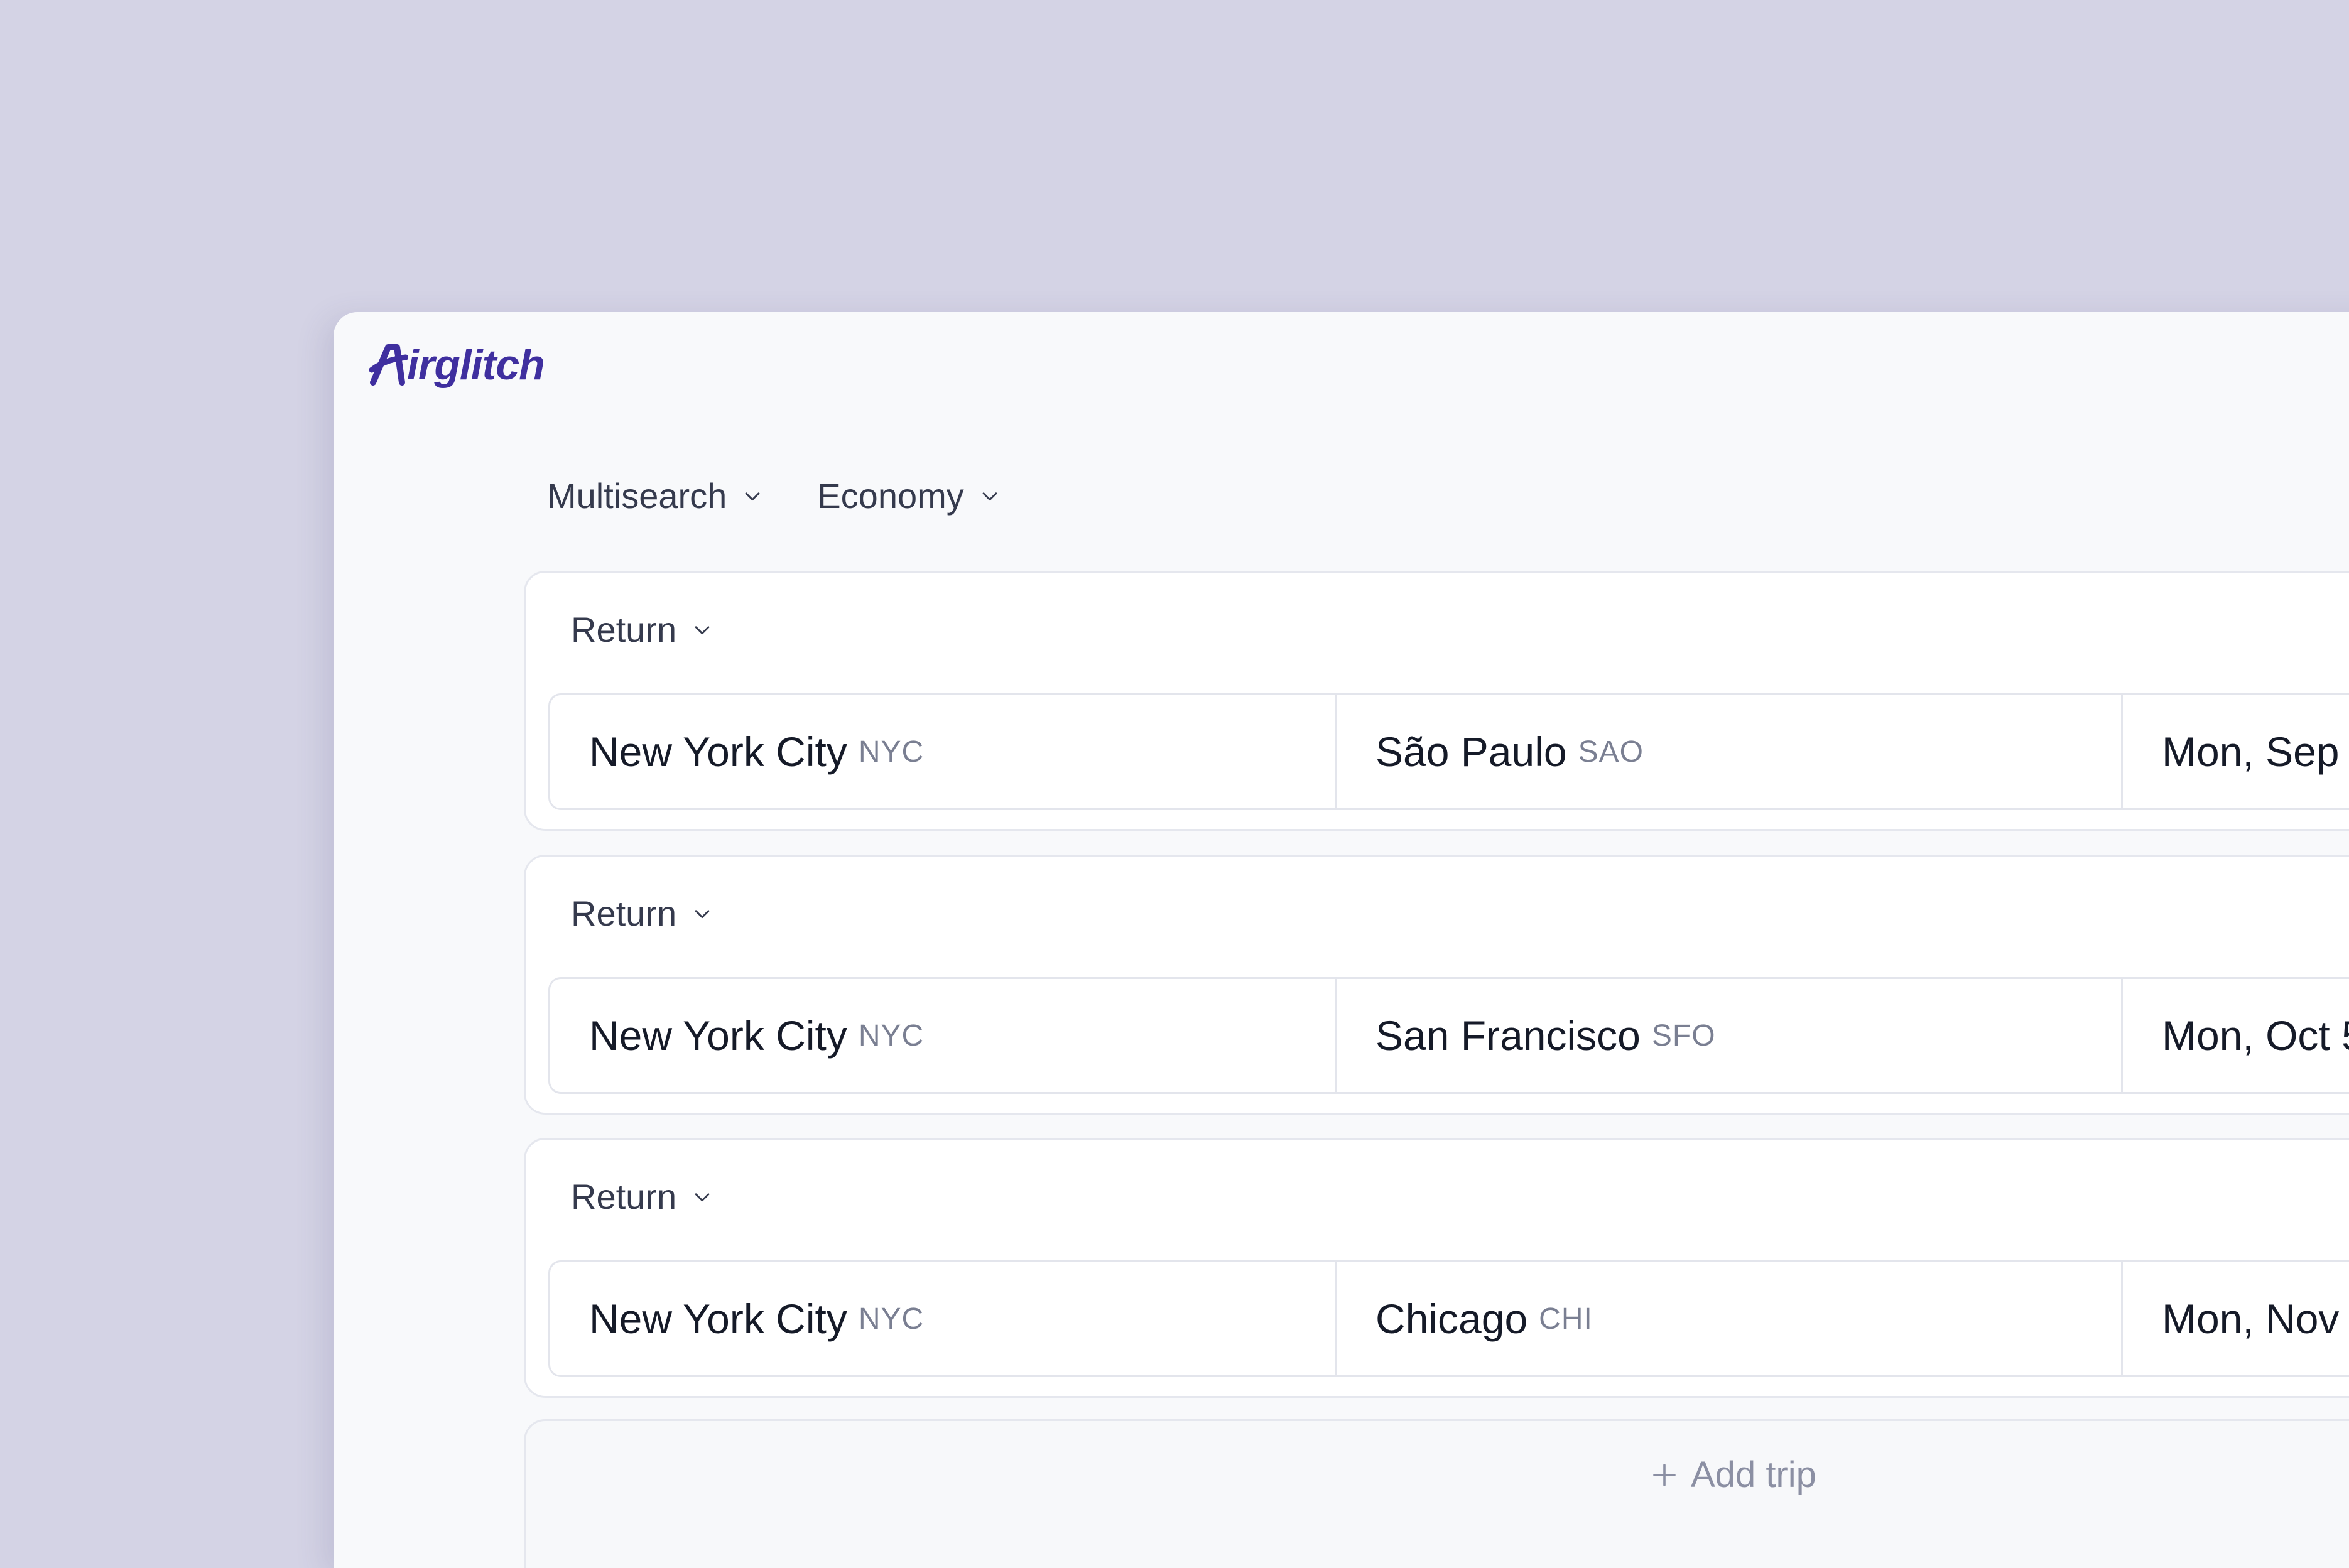 This screenshot has height=1568, width=2349. Describe the element at coordinates (1730, 1318) in the screenshot. I see `destination-field: Chicago CHI` at that location.